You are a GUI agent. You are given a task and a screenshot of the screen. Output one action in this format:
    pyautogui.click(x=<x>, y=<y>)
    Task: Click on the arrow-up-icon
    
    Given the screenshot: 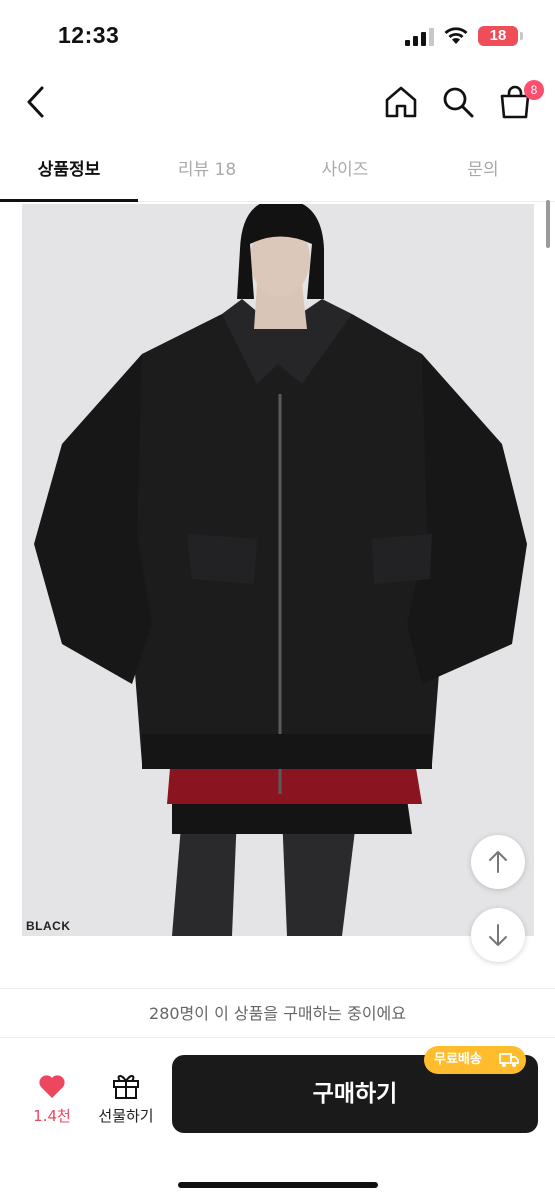 What is the action you would take?
    pyautogui.click(x=498, y=862)
    